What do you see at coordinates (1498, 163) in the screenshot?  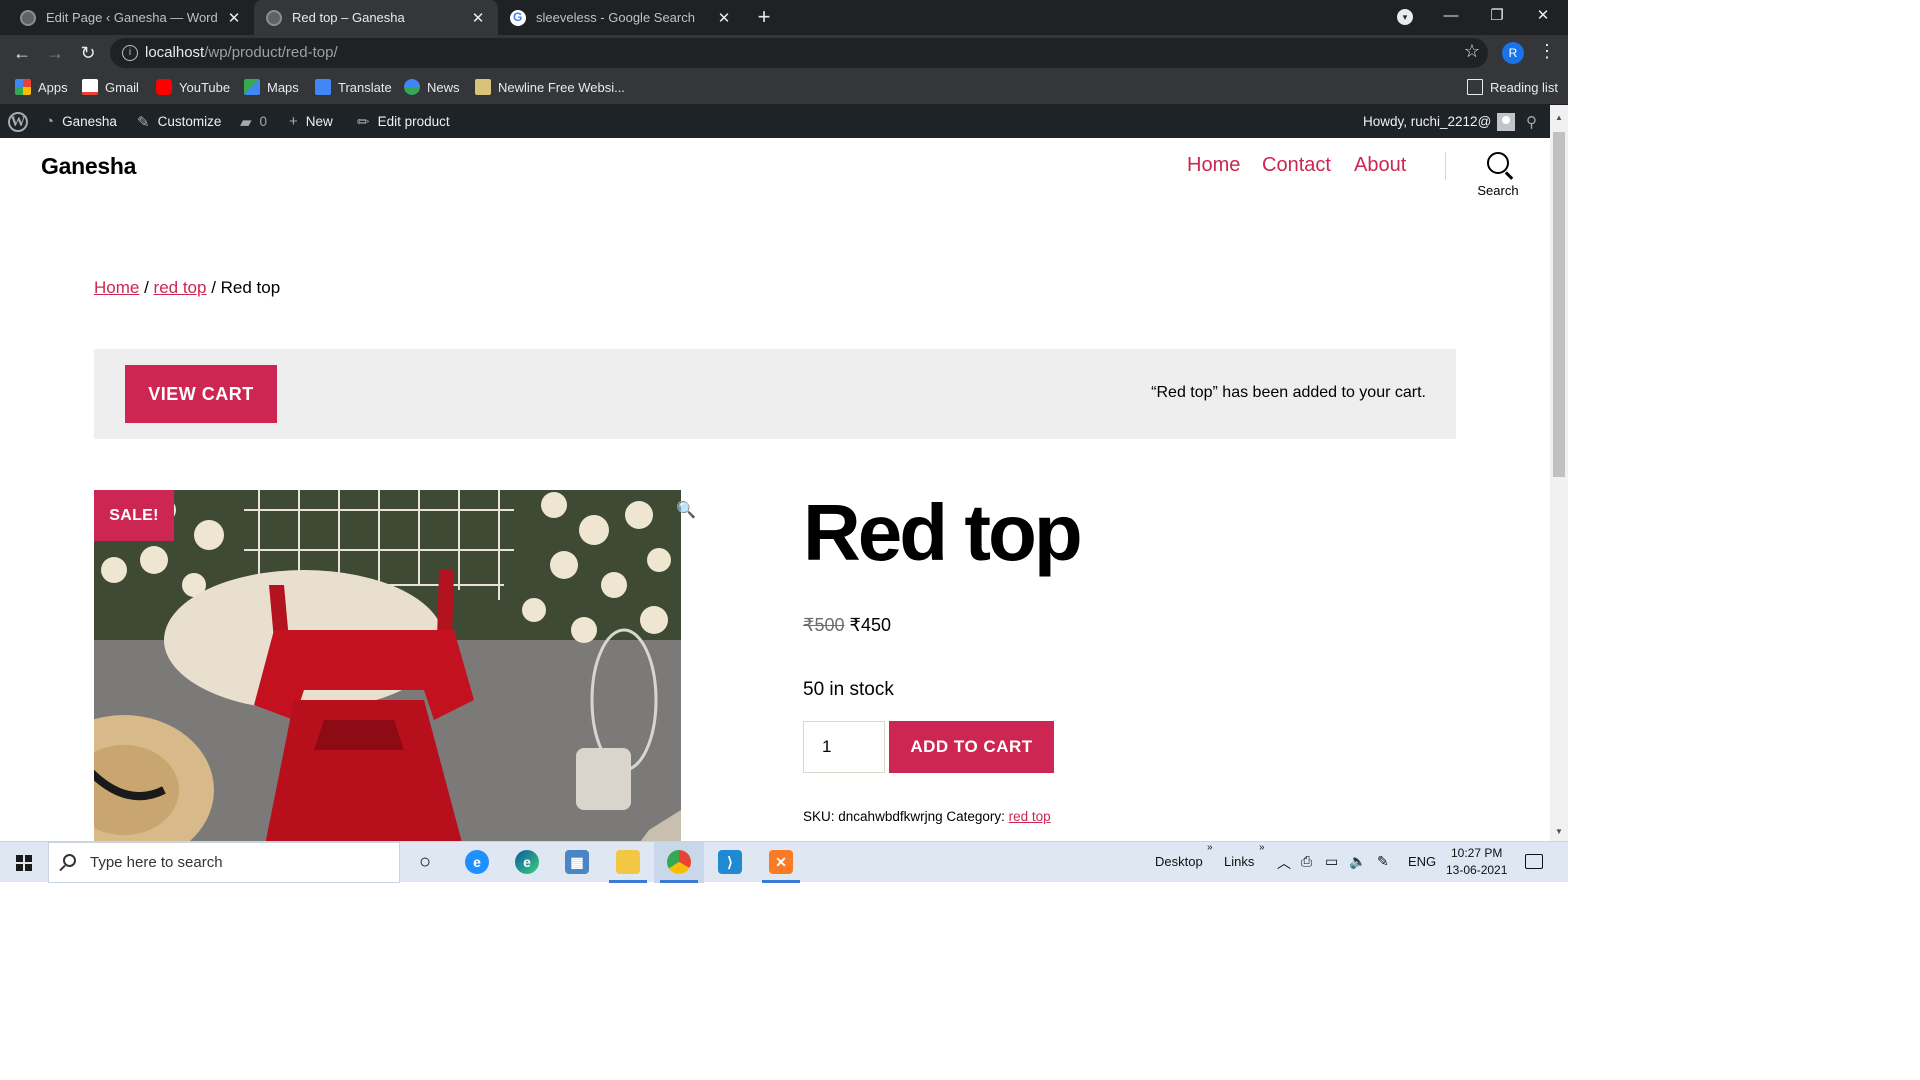 I see `search-icon` at bounding box center [1498, 163].